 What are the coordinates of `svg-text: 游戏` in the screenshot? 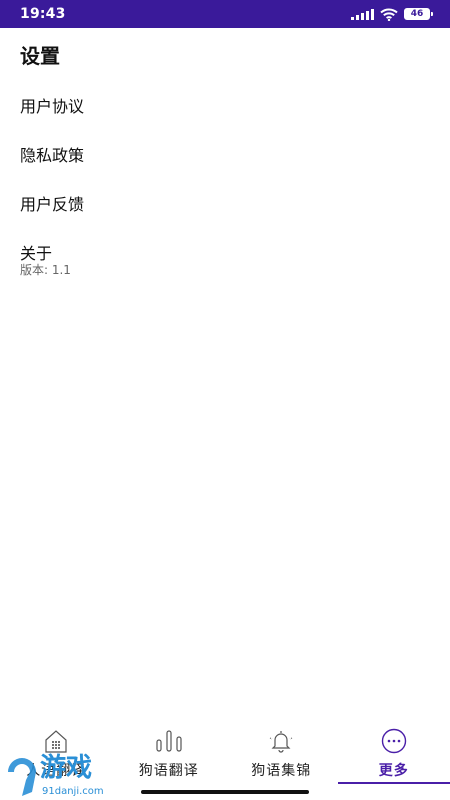 It's located at (66, 768).